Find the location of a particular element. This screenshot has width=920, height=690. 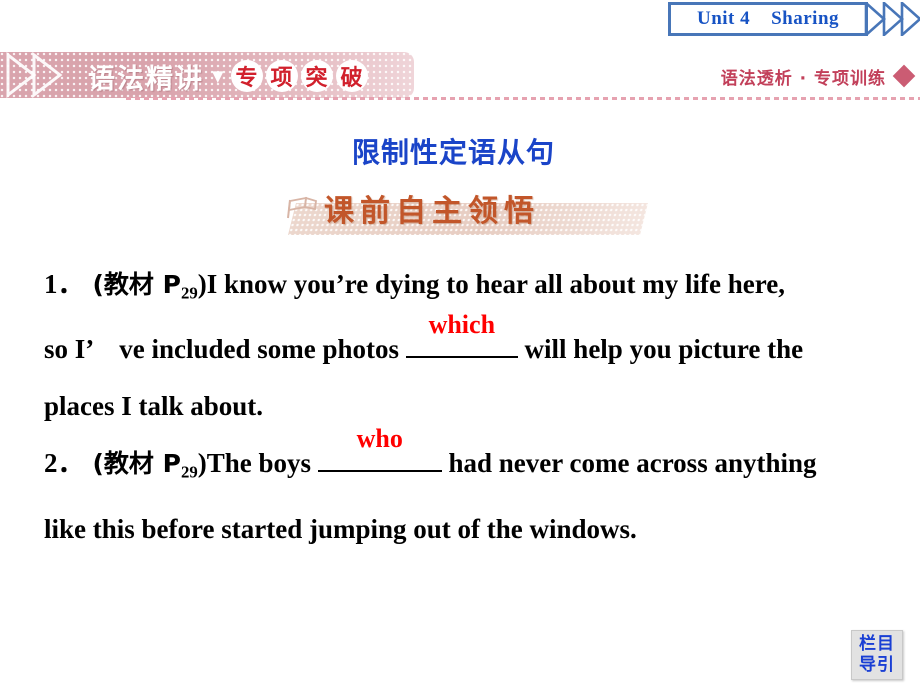

unit-title-box: Unit 4 Sharing is located at coordinates (768, 19).